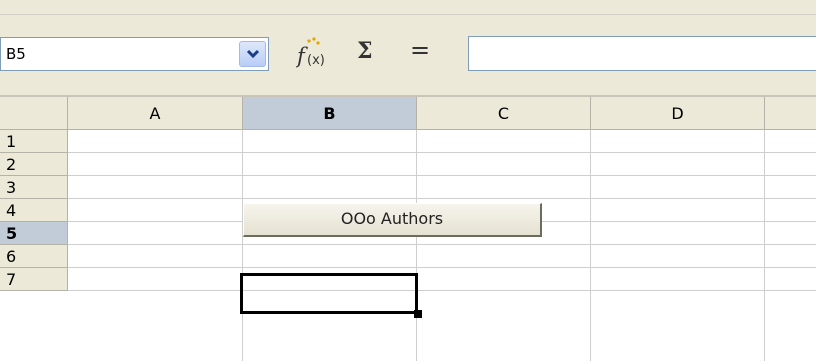 This screenshot has height=361, width=816. What do you see at coordinates (34, 233) in the screenshot?
I see `row-header-5: 5` at bounding box center [34, 233].